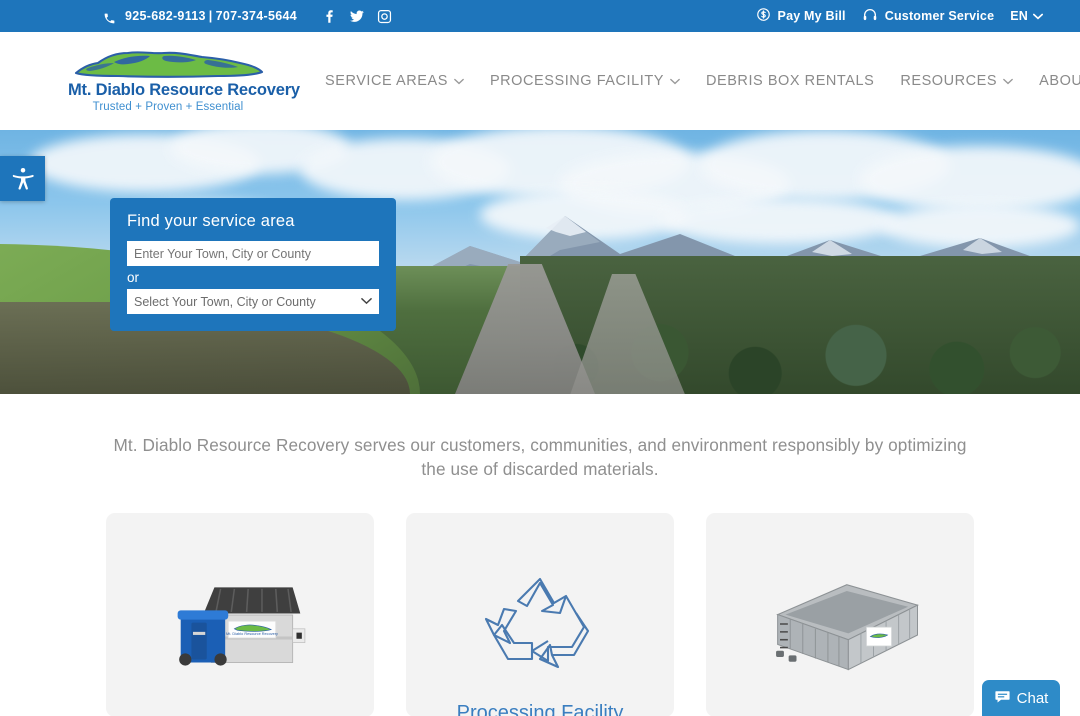  Describe the element at coordinates (1002, 698) in the screenshot. I see `chat-bubble-icon` at that location.